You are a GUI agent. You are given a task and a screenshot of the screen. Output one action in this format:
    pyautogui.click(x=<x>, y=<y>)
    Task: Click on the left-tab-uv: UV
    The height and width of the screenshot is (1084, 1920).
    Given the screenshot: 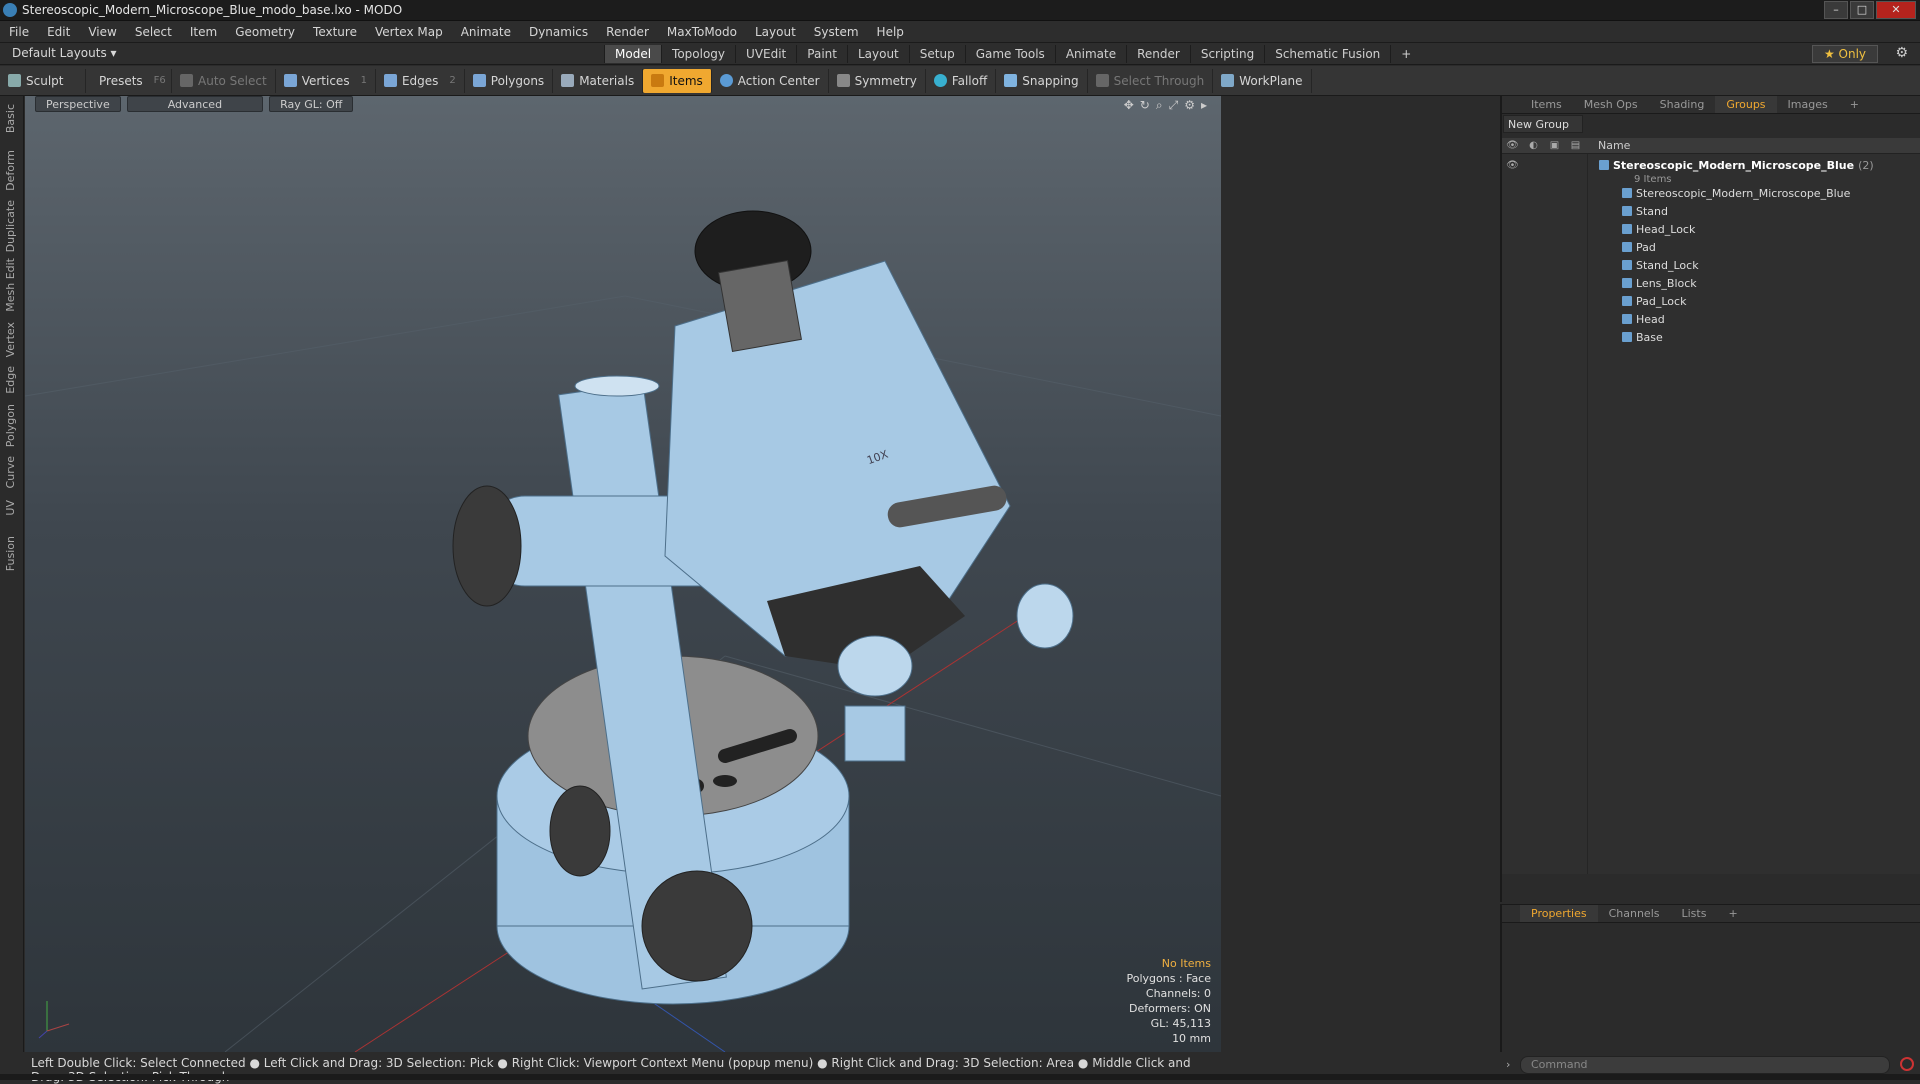 What is the action you would take?
    pyautogui.click(x=10, y=508)
    